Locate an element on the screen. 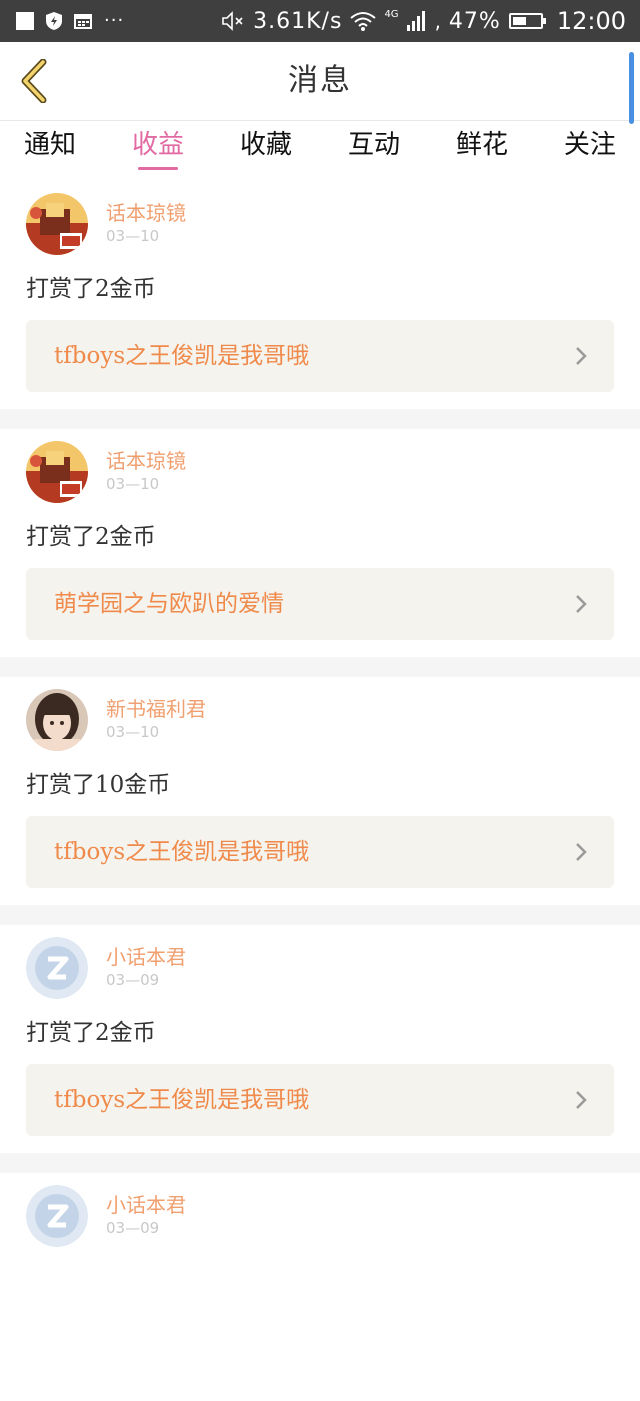  net-speed: 3.61K/s is located at coordinates (298, 21).